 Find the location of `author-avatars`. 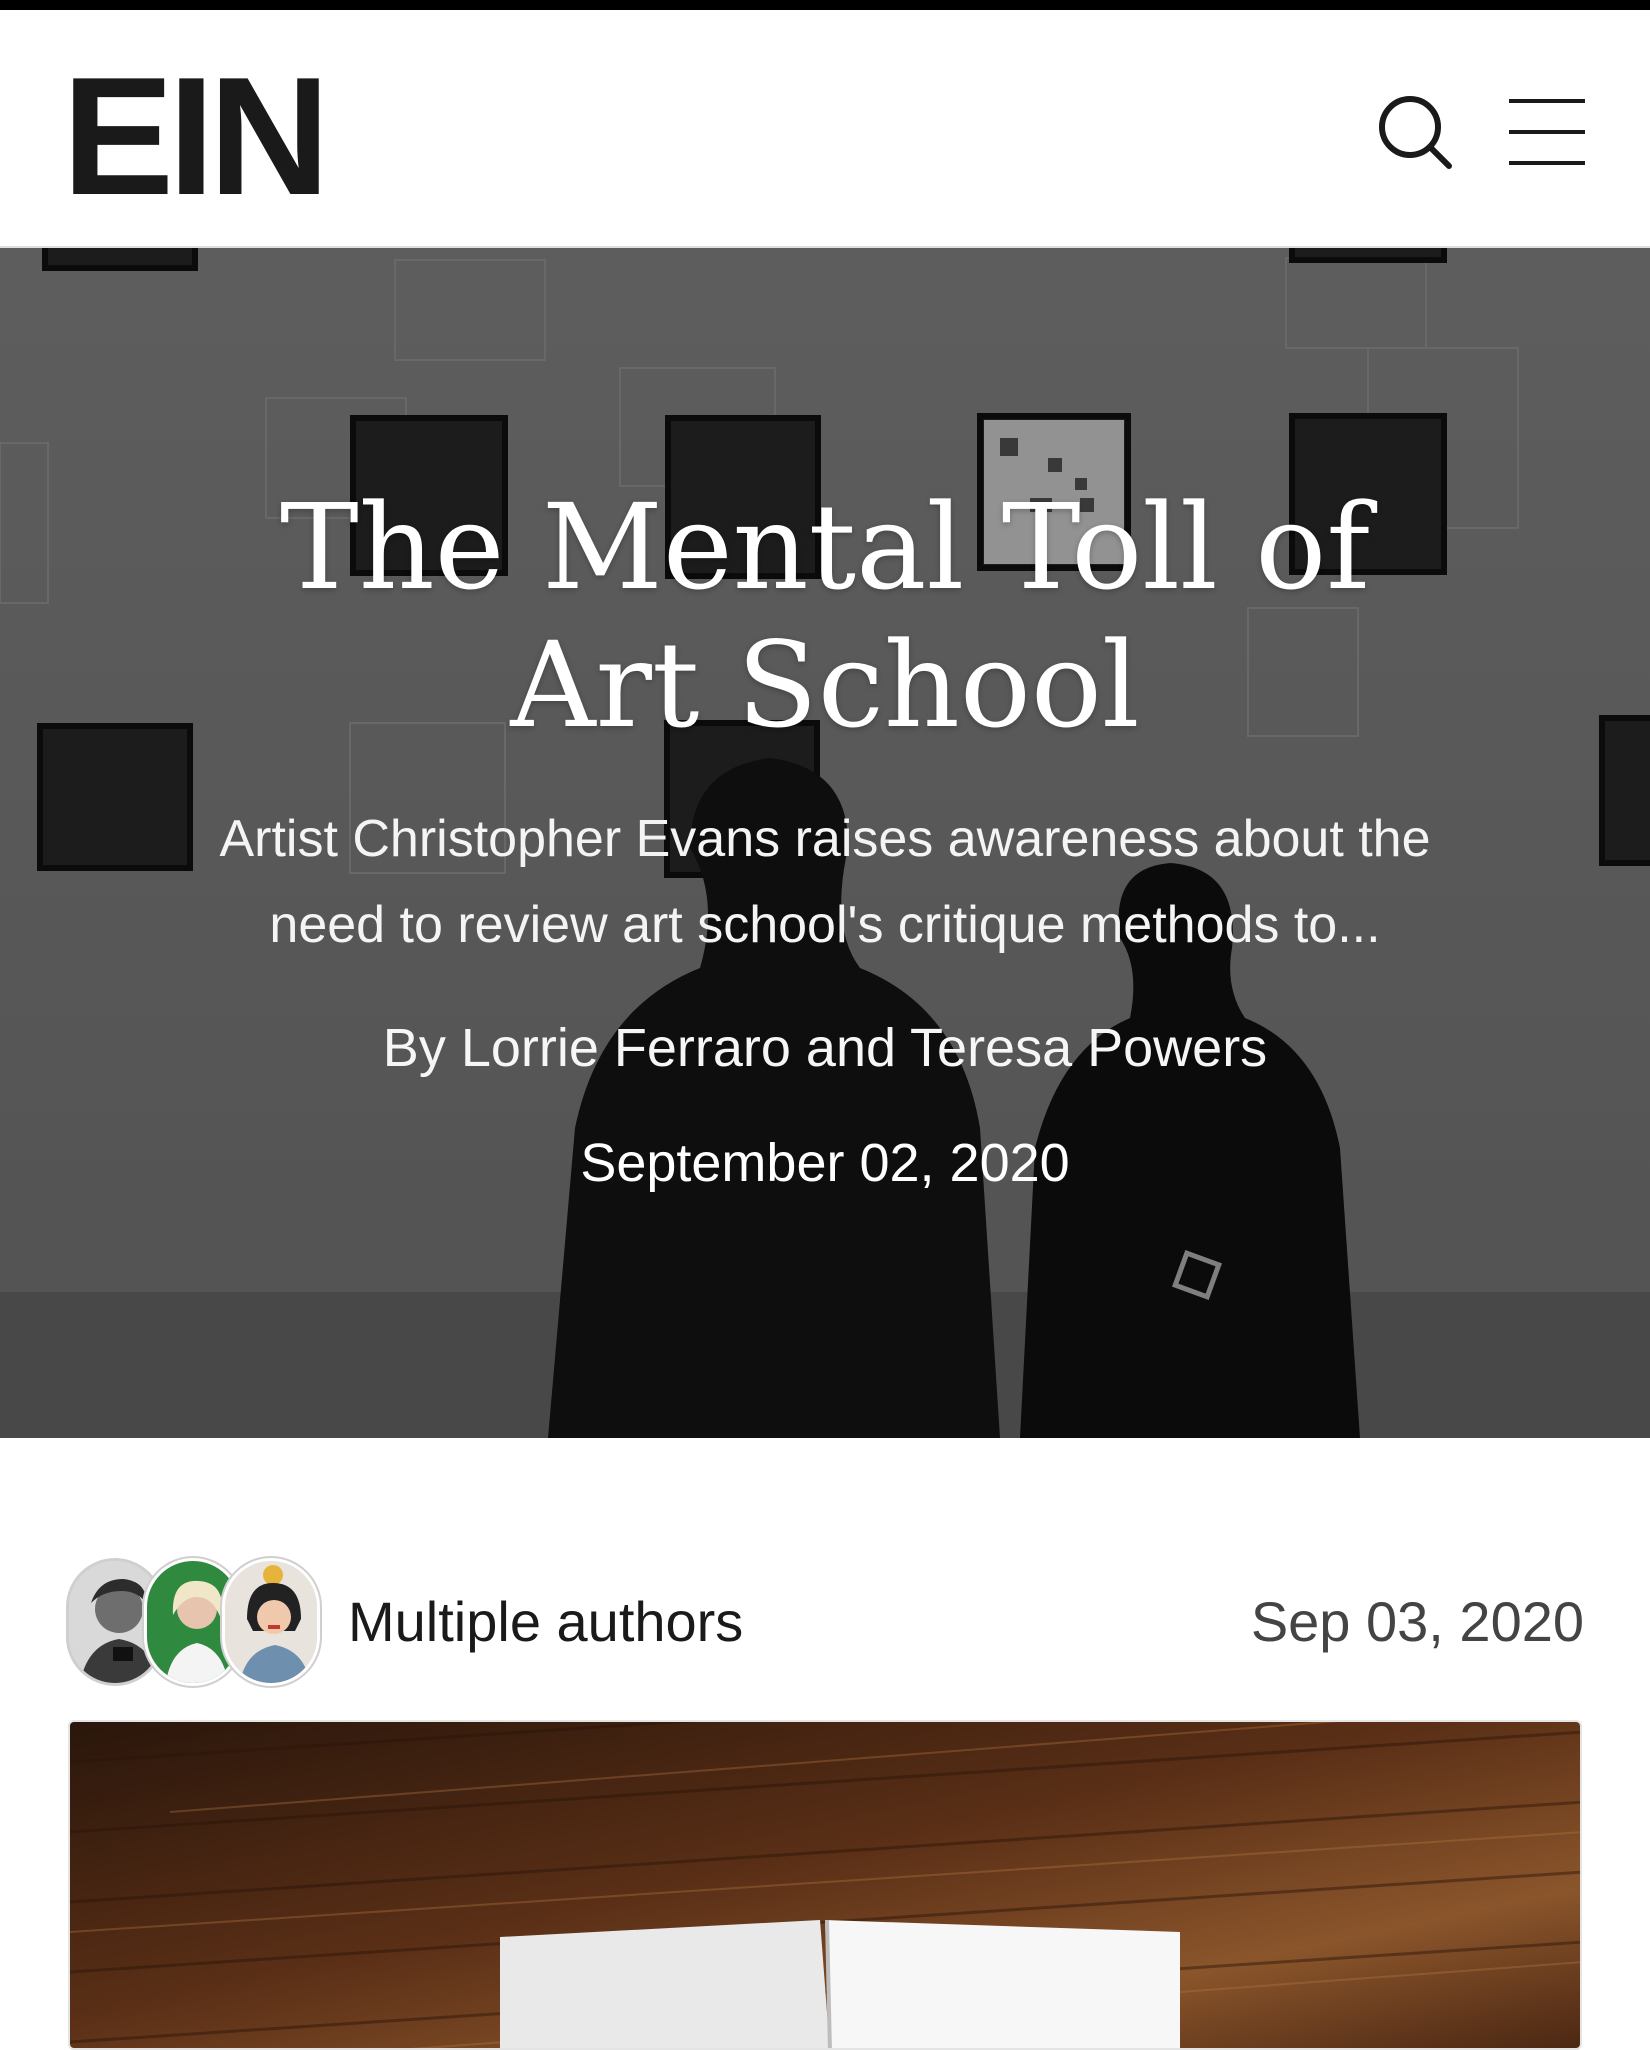

author-avatars is located at coordinates (196, 1622).